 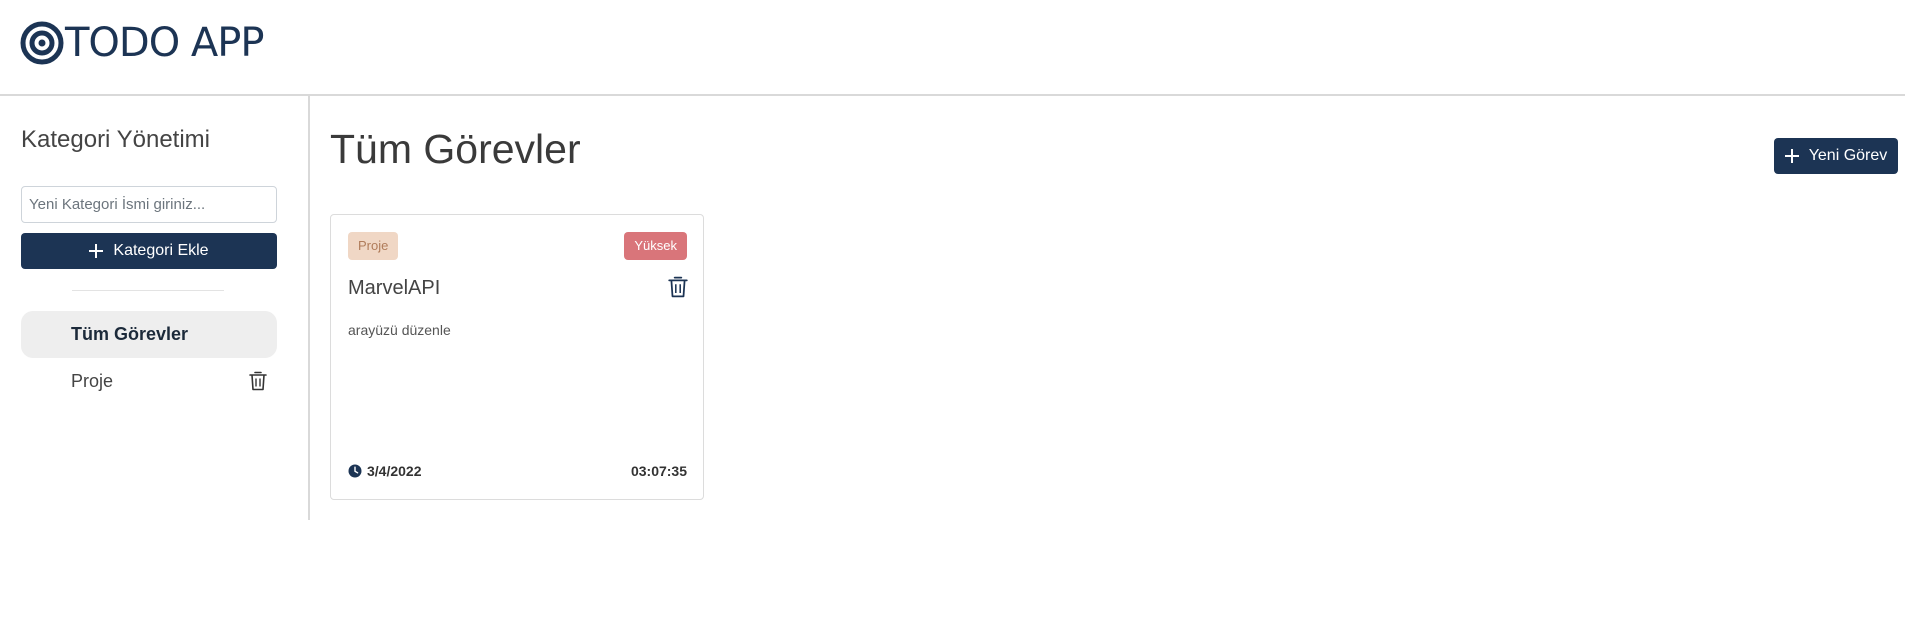 I want to click on sidebar-item-label: Tüm Görevler, so click(x=130, y=334).